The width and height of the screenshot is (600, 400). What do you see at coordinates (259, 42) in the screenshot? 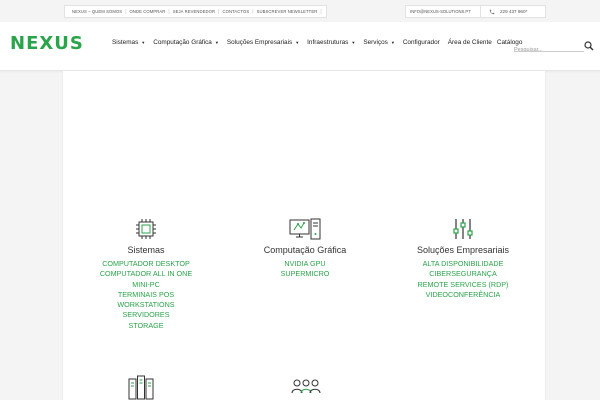
I see `nav-label: Soluções Empresariais` at bounding box center [259, 42].